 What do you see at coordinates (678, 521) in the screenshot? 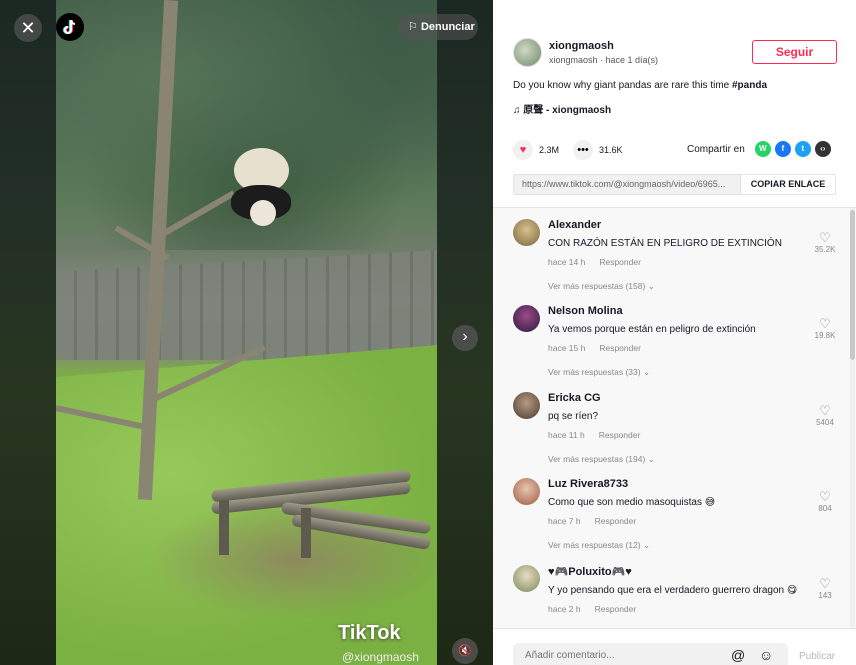
I see `comment-meta: hace 7 h Responder` at bounding box center [678, 521].